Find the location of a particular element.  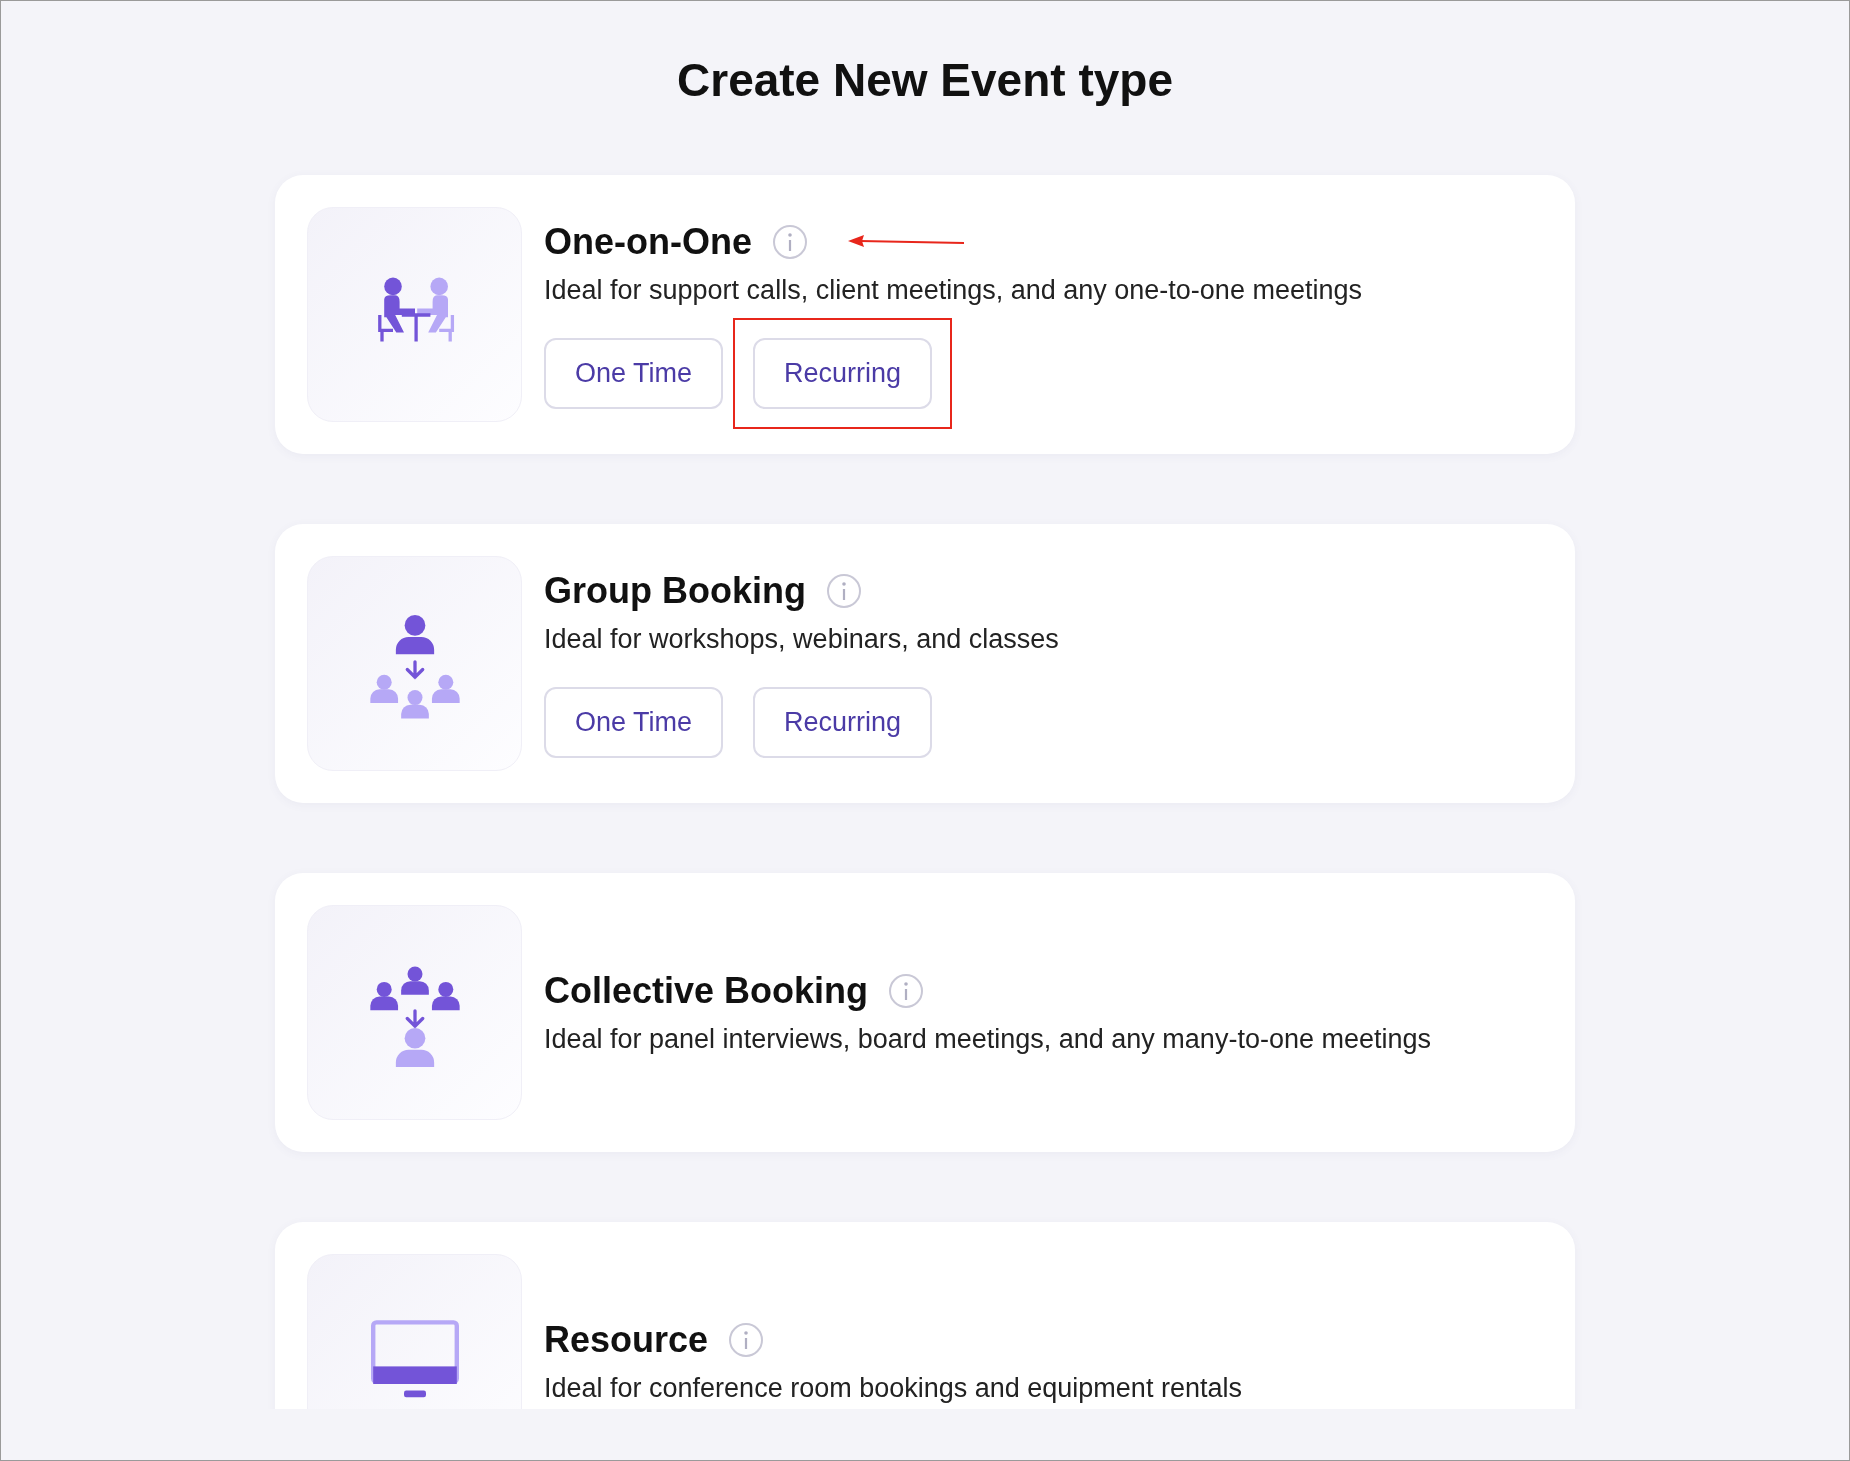

event-type-card: One-on-One Ideal for support calls, client meetings, and any one-to-one meetings One Time Recurring is located at coordinates (925, 314).